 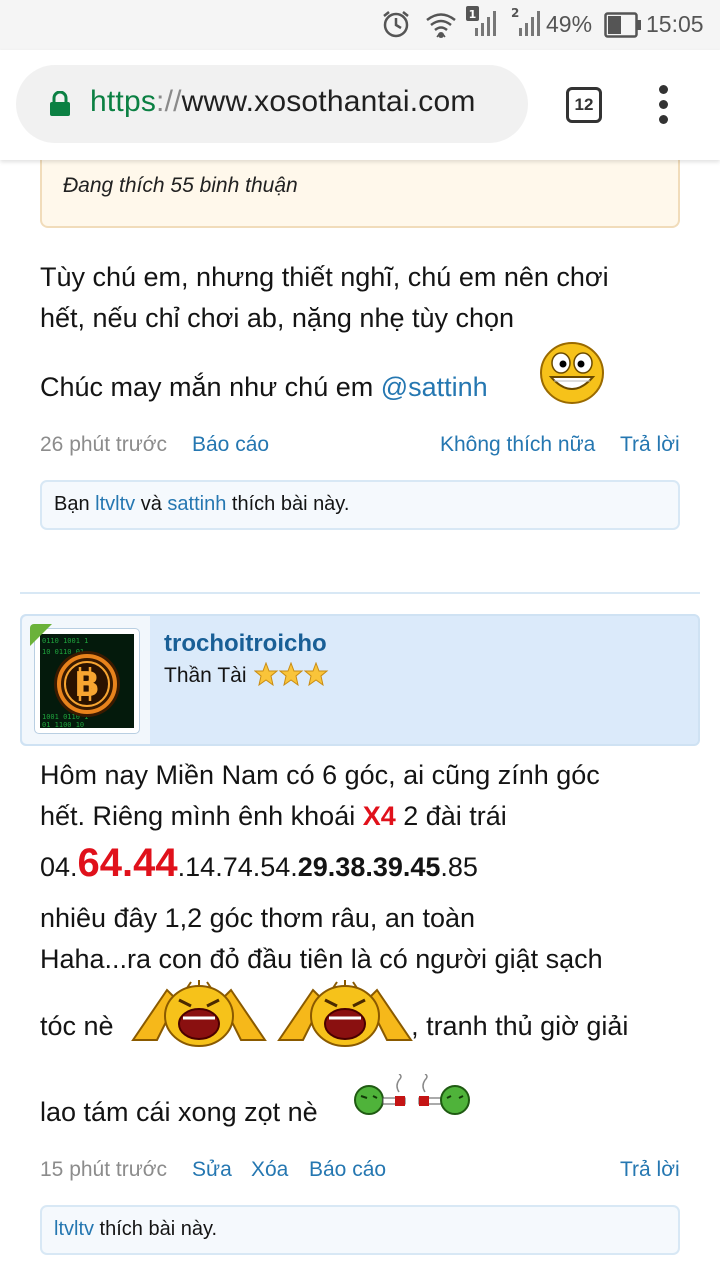 What do you see at coordinates (245, 644) in the screenshot?
I see `username-link: trochoitroicho` at bounding box center [245, 644].